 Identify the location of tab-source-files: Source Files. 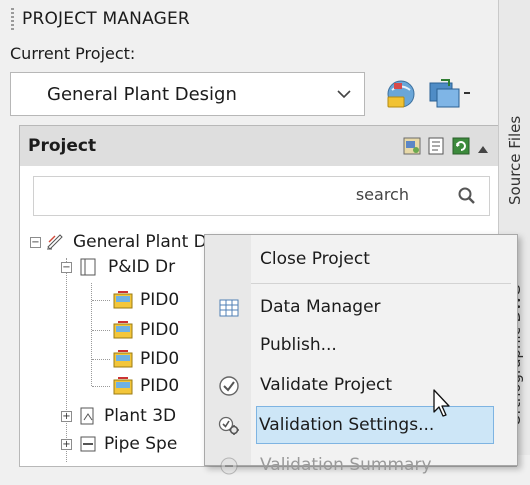
(515, 160).